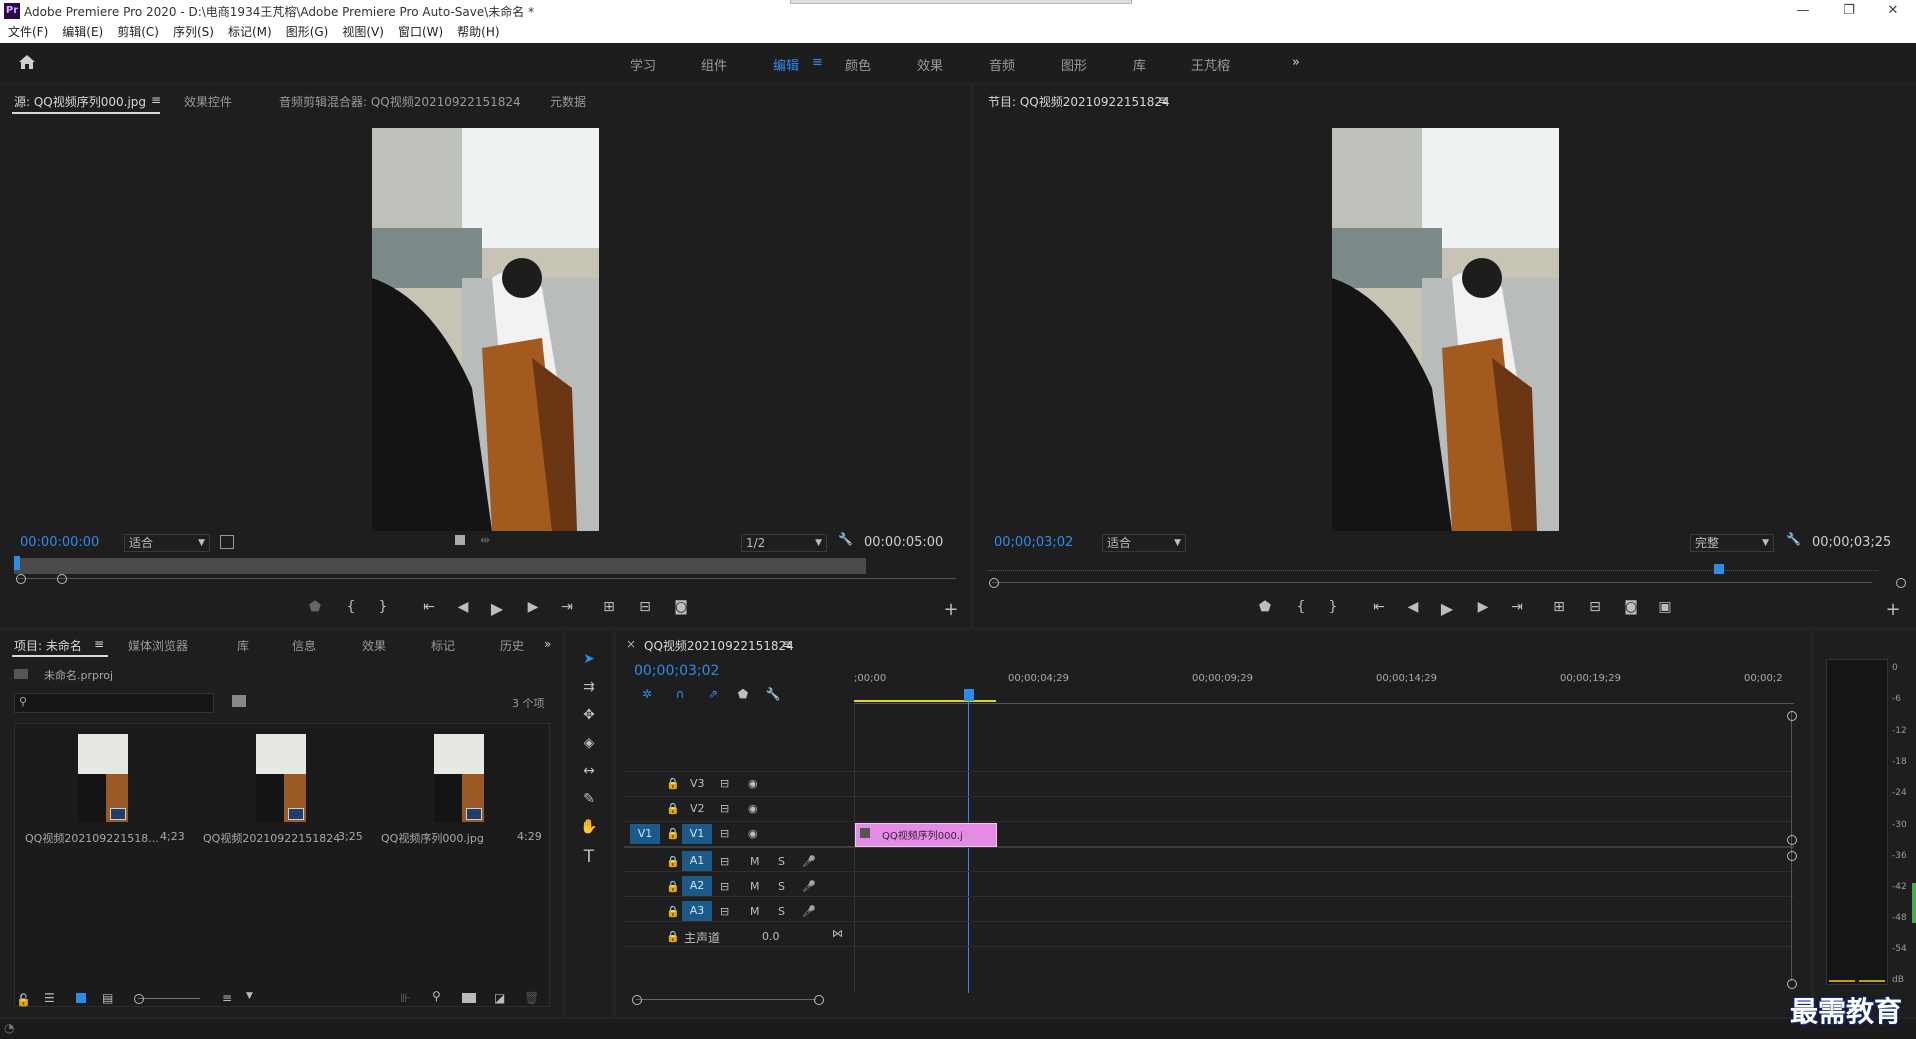 The image size is (1916, 1039). I want to click on timeline-settings-wrench-icon: 🔧, so click(773, 694).